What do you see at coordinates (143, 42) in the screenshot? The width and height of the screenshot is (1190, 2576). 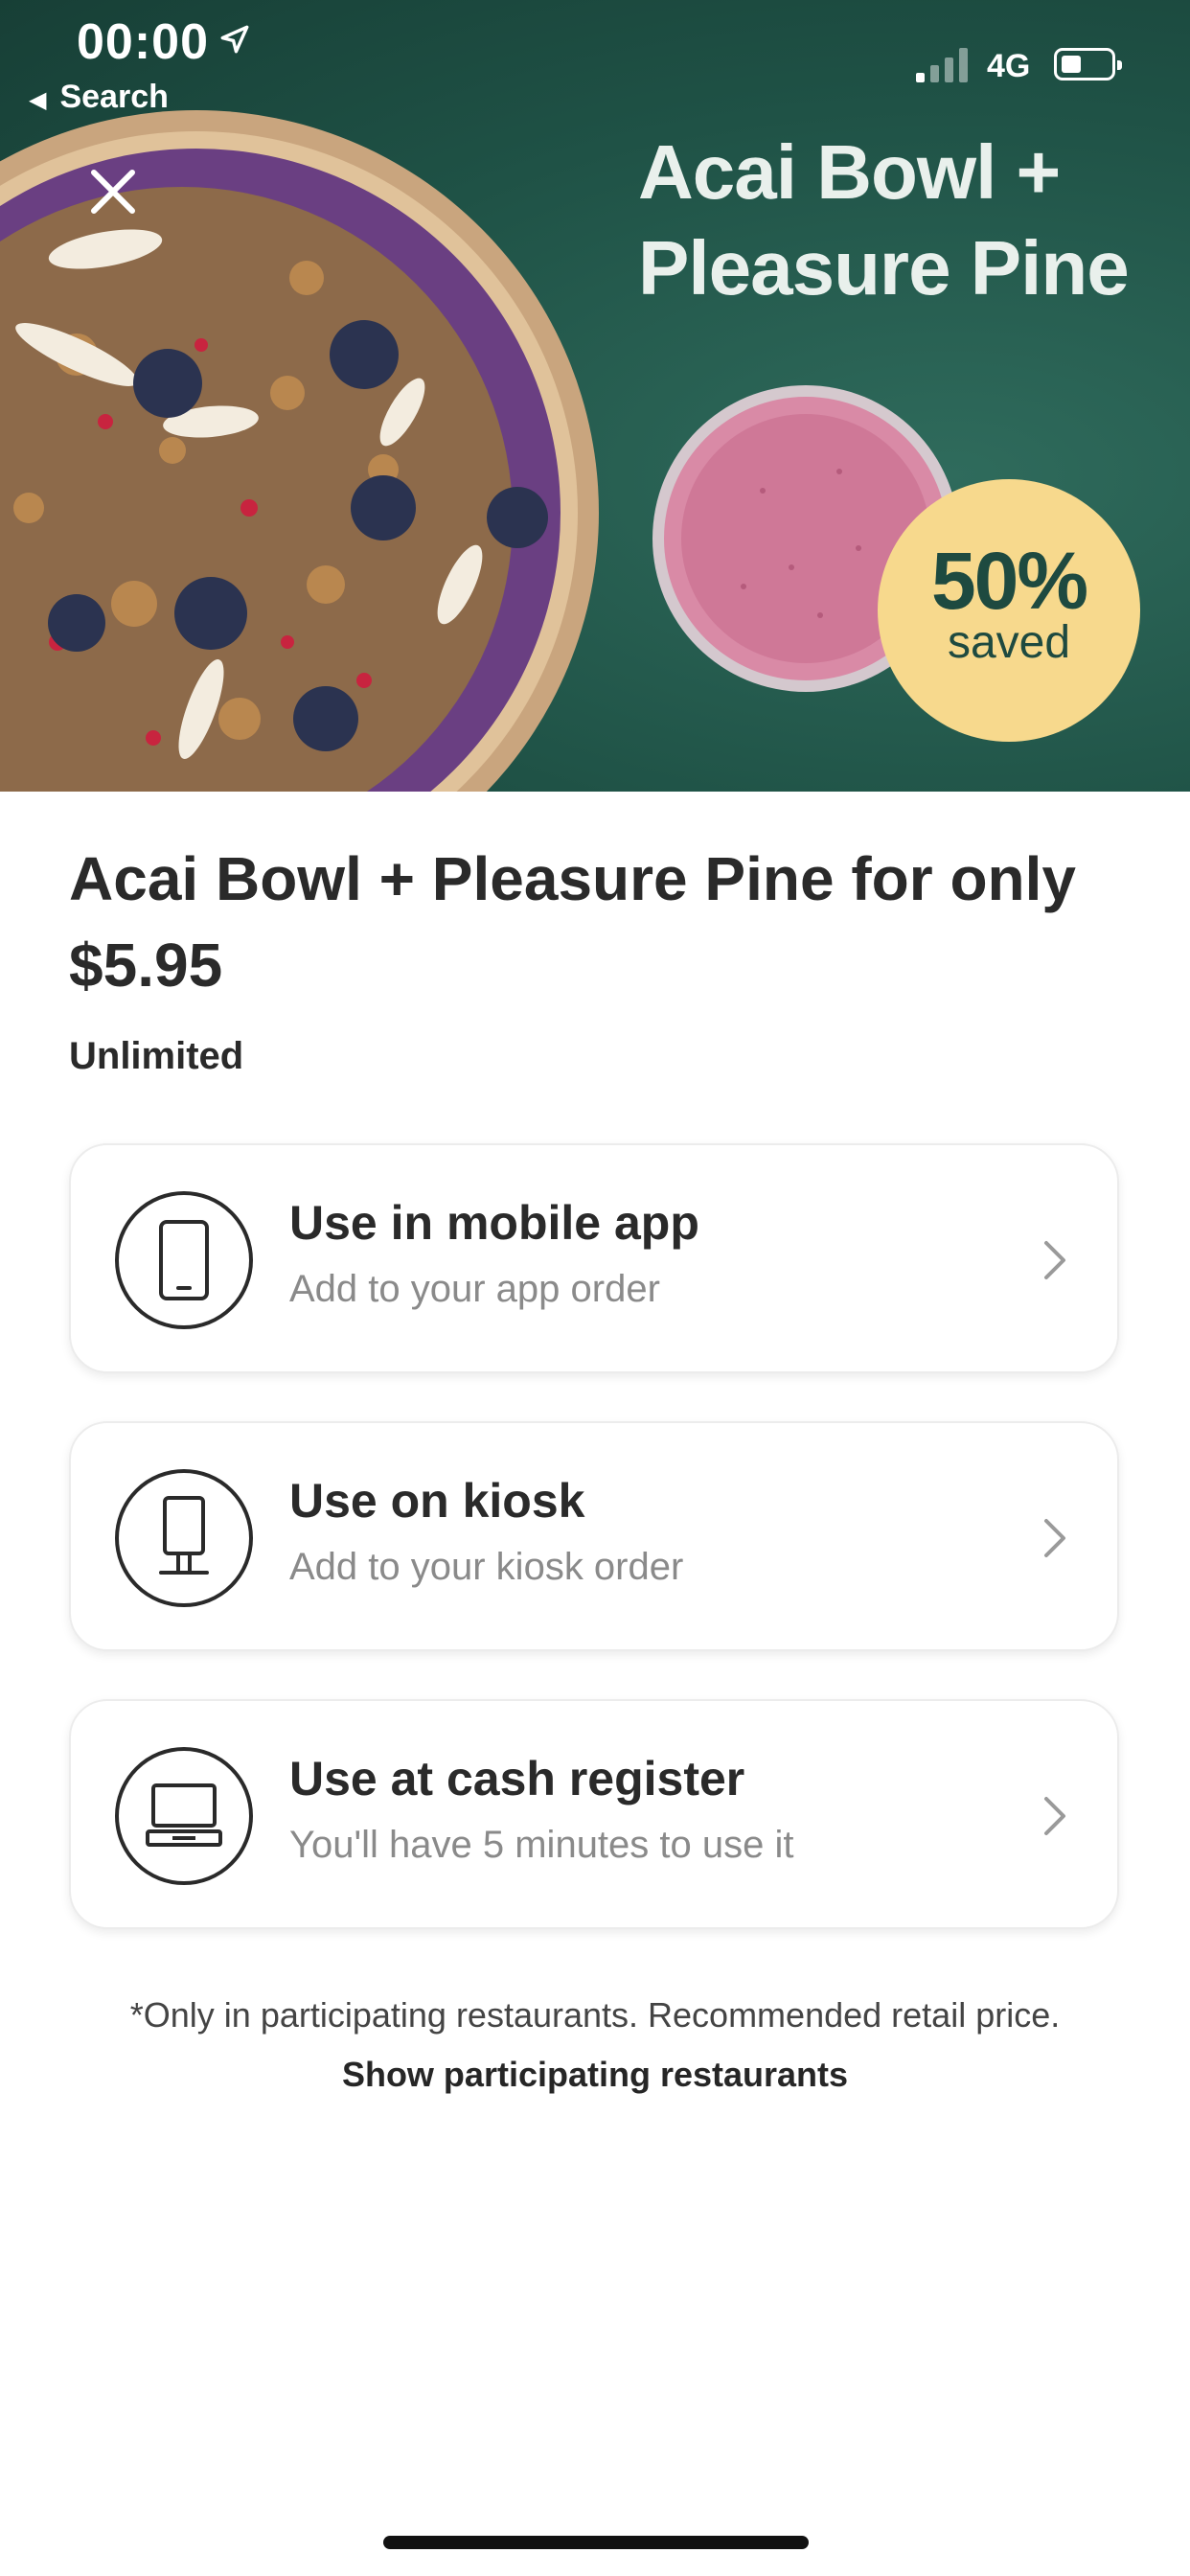 I see `status-time: 00:00` at bounding box center [143, 42].